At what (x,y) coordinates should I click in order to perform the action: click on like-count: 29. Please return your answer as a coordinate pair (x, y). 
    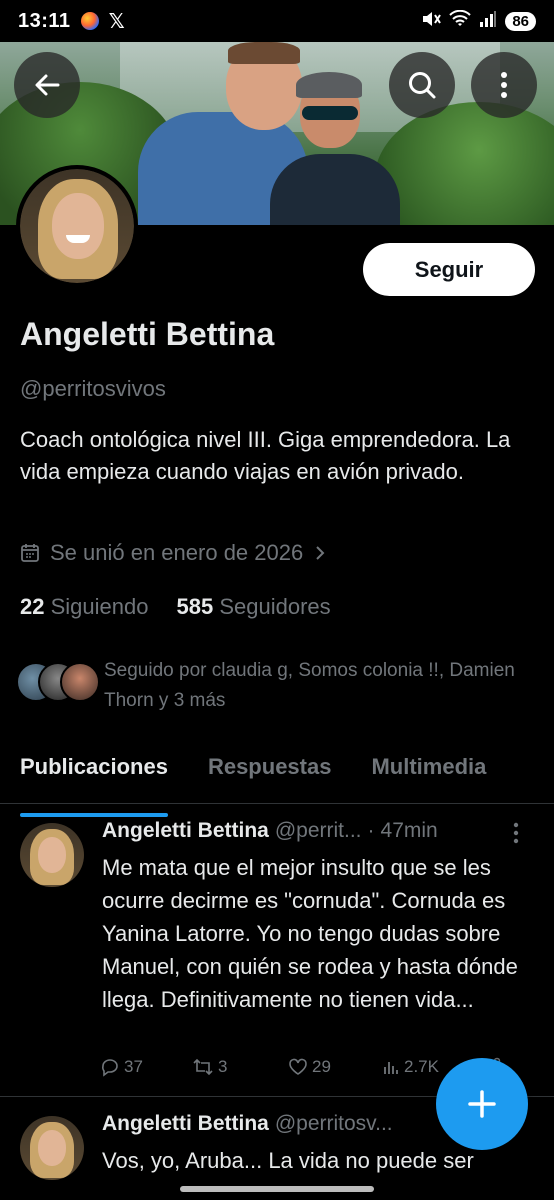
    Looking at the image, I should click on (321, 1066).